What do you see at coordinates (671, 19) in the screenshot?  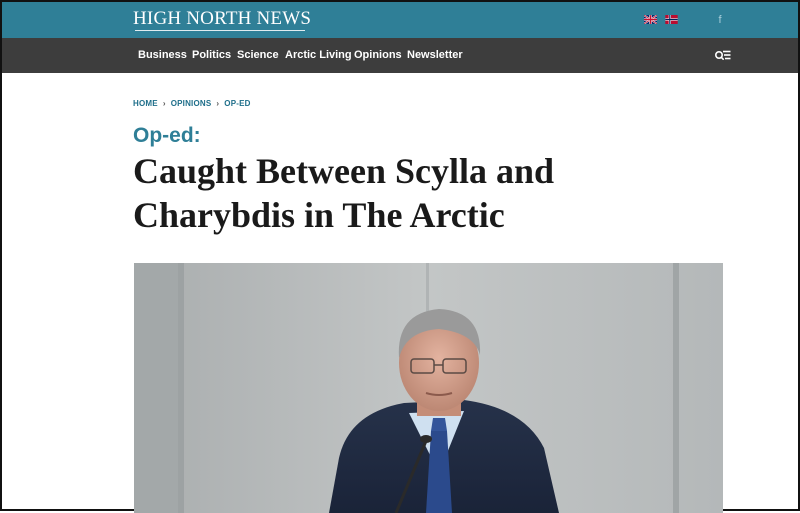 I see `norway-flag-icon` at bounding box center [671, 19].